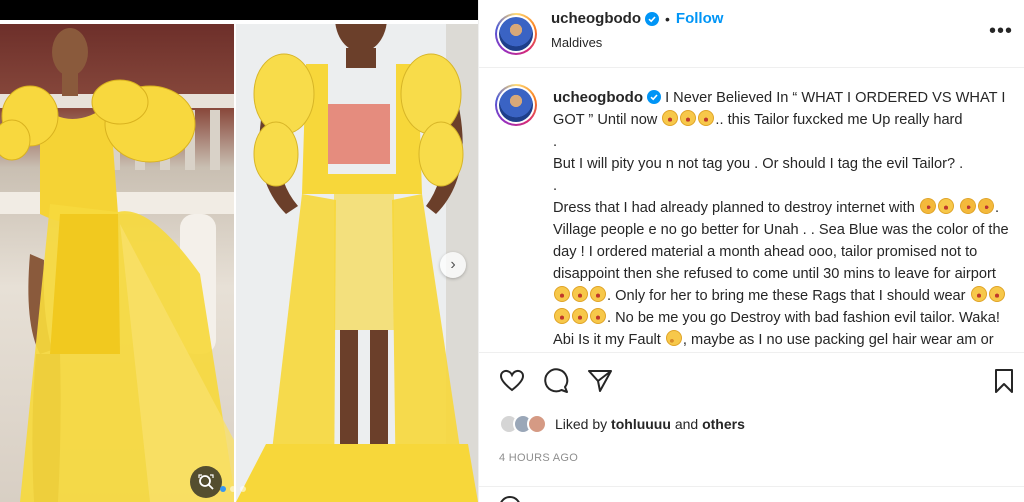  What do you see at coordinates (537, 424) in the screenshot?
I see `liker-avatar` at bounding box center [537, 424].